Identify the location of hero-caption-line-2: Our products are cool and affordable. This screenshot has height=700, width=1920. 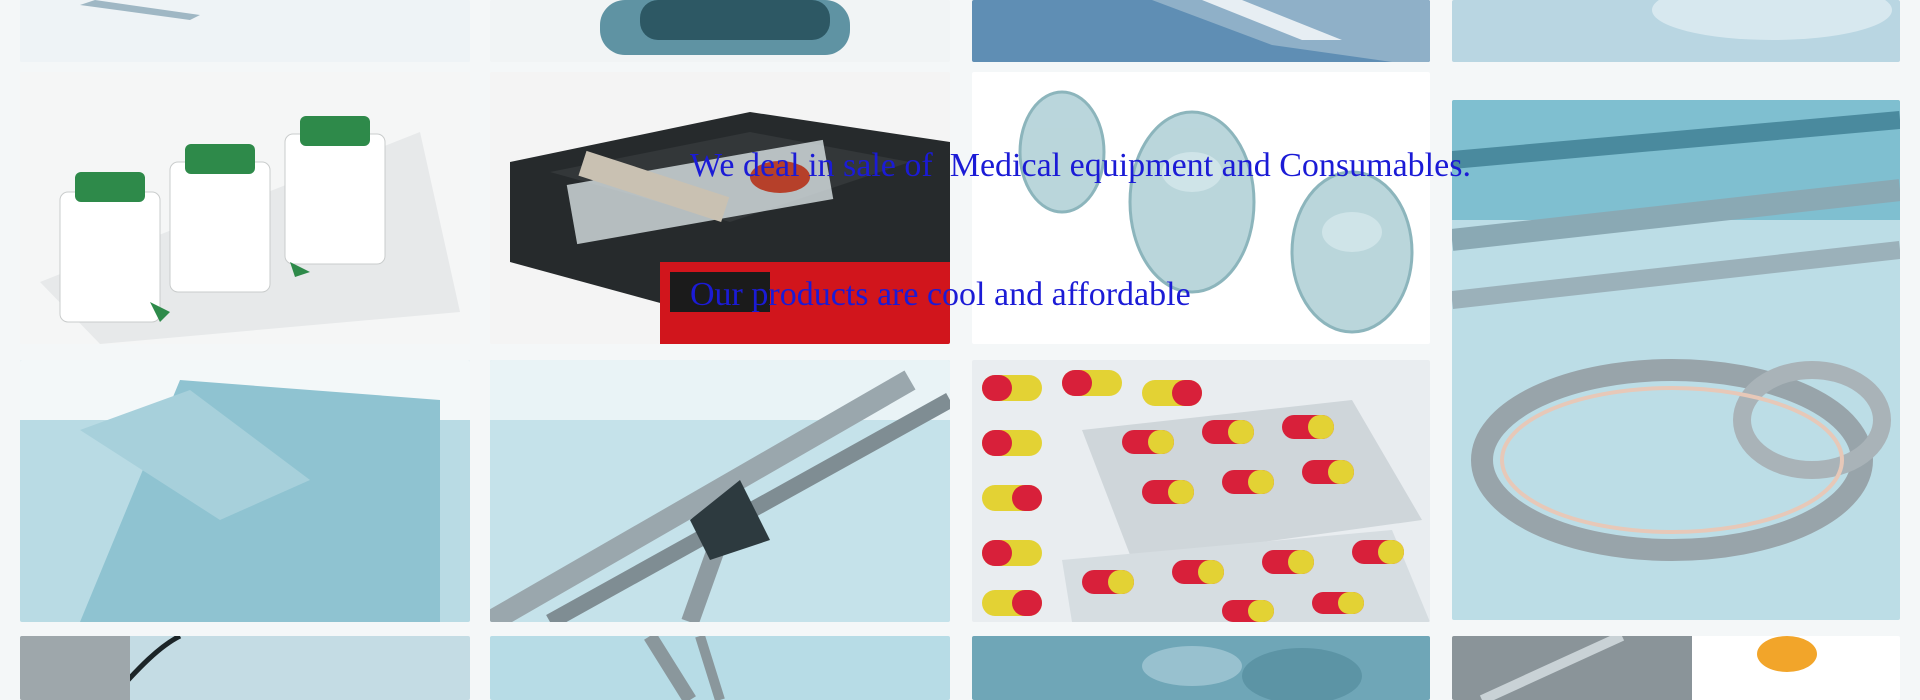
(940, 294).